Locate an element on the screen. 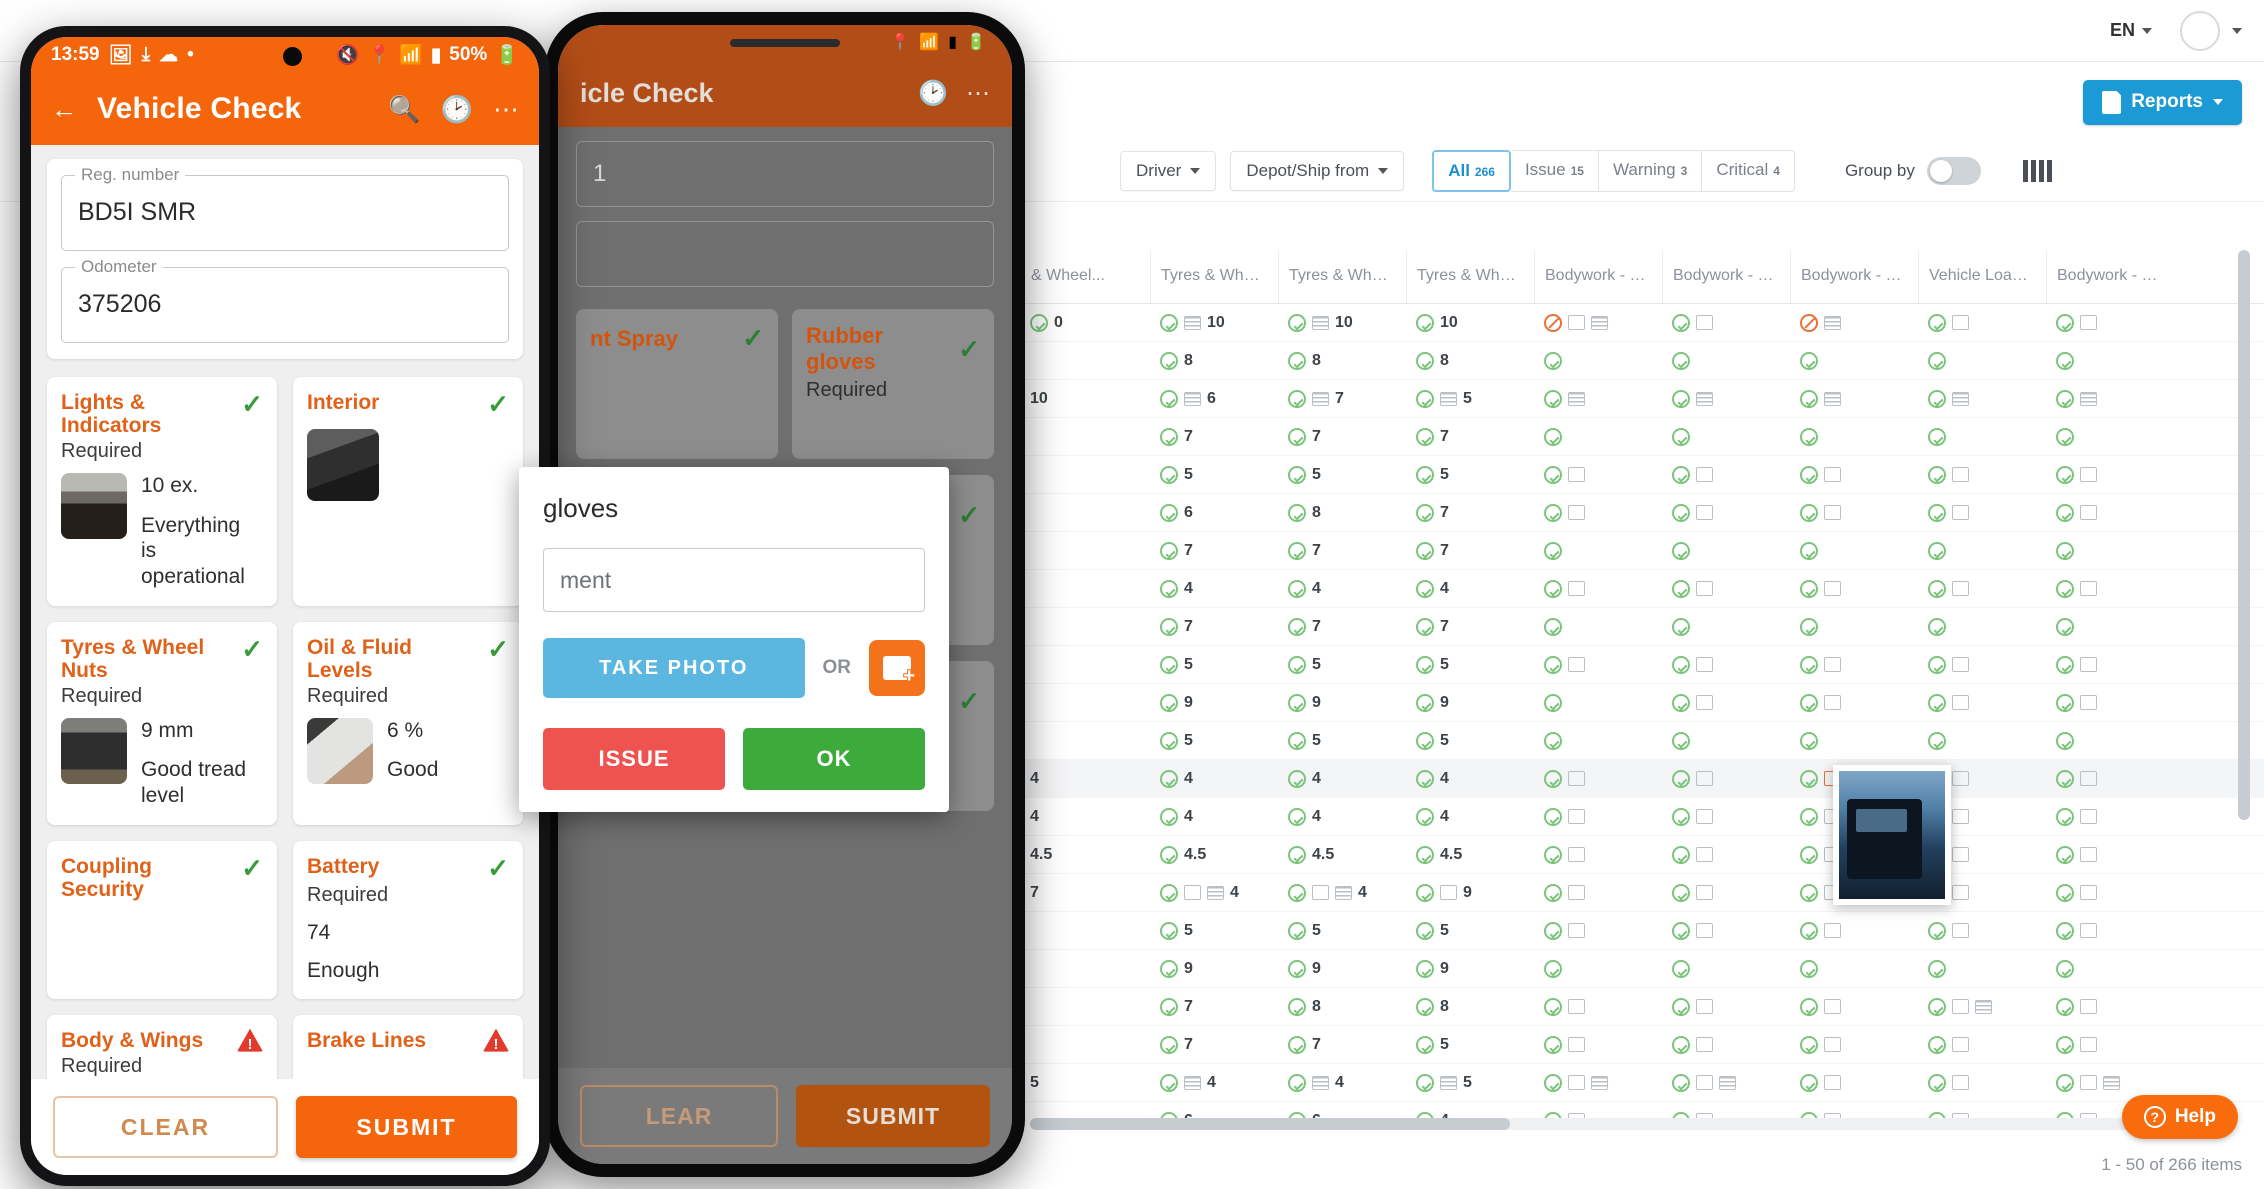  reports-button: Reports is located at coordinates (2162, 102).